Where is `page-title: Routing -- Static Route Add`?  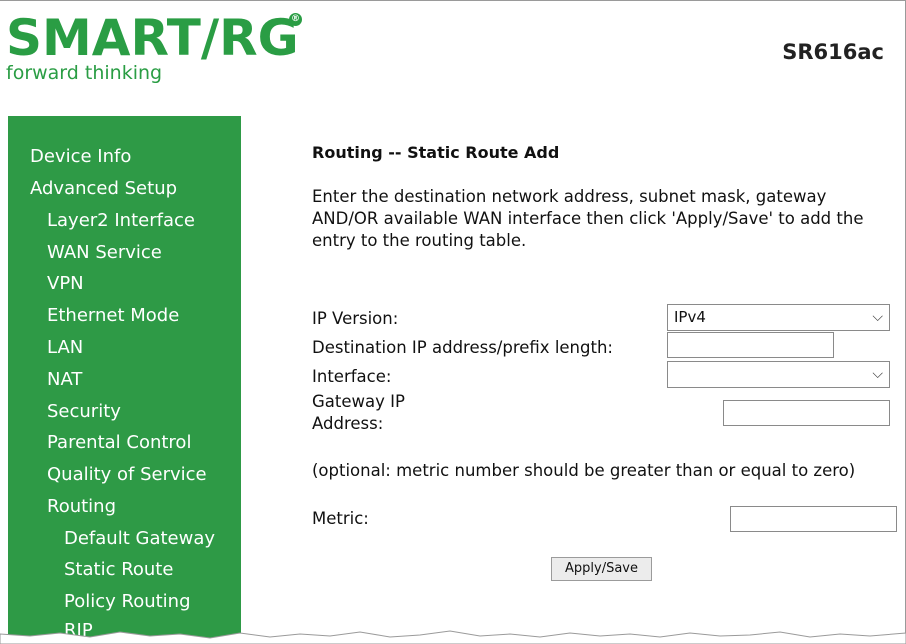
page-title: Routing -- Static Route Add is located at coordinates (436, 152).